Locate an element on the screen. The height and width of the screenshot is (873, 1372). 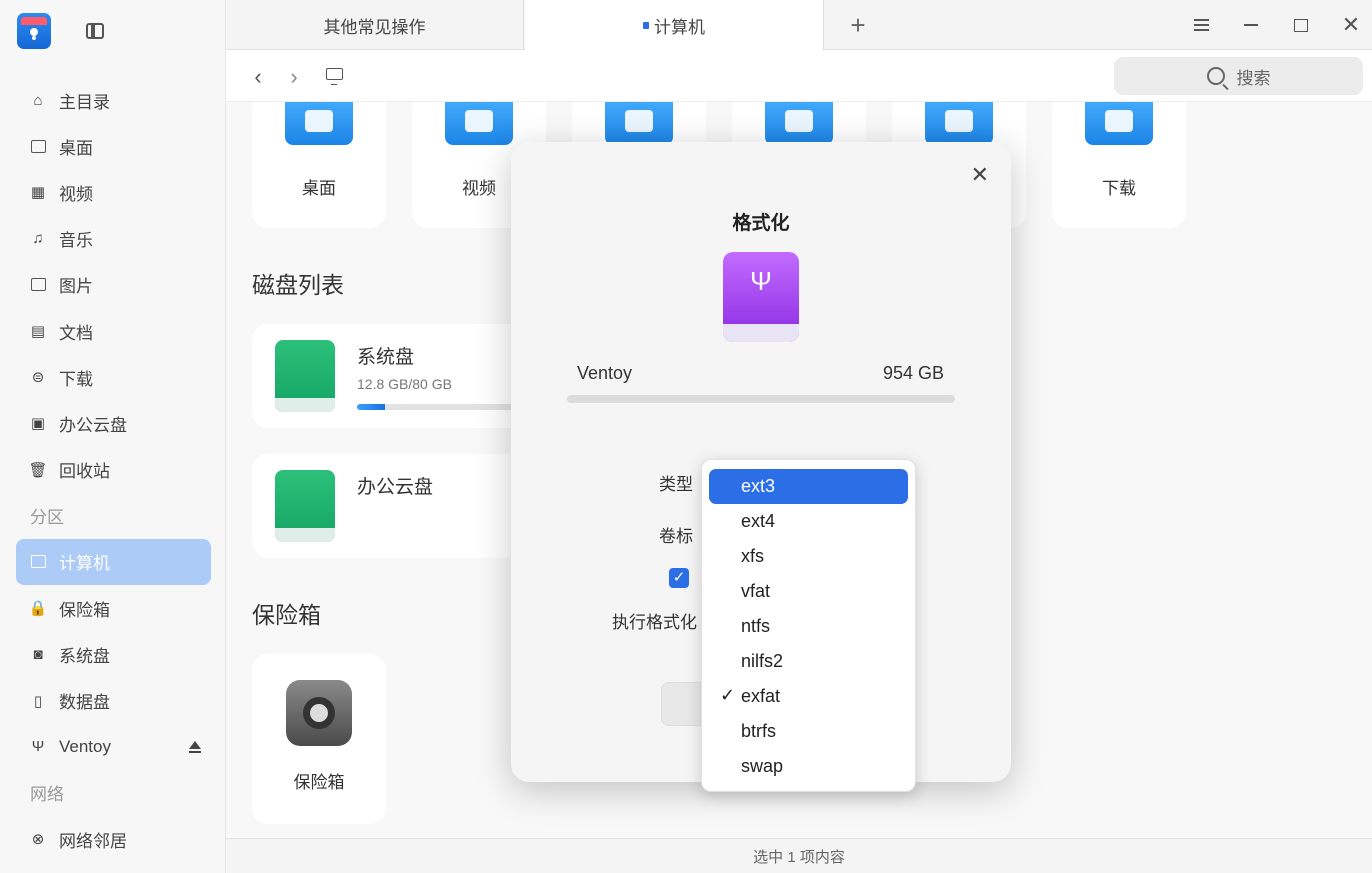
option-label: nilfs2 is located at coordinates (762, 661).